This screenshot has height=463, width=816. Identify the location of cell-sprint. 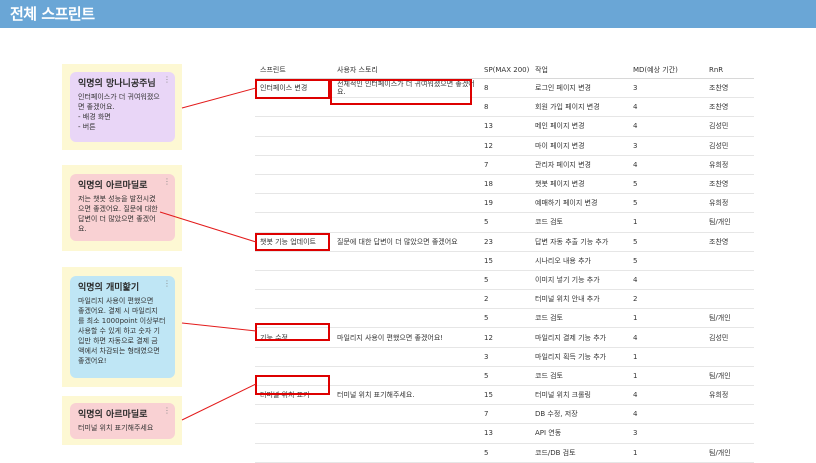
(293, 453).